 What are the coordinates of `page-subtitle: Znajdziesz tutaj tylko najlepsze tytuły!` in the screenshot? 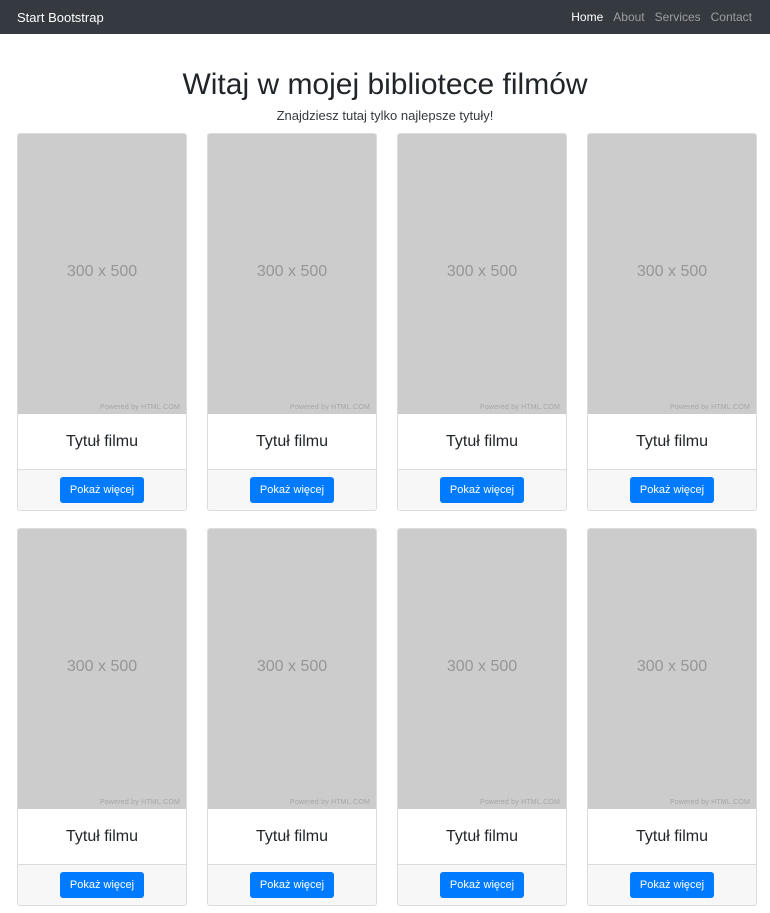 It's located at (385, 115).